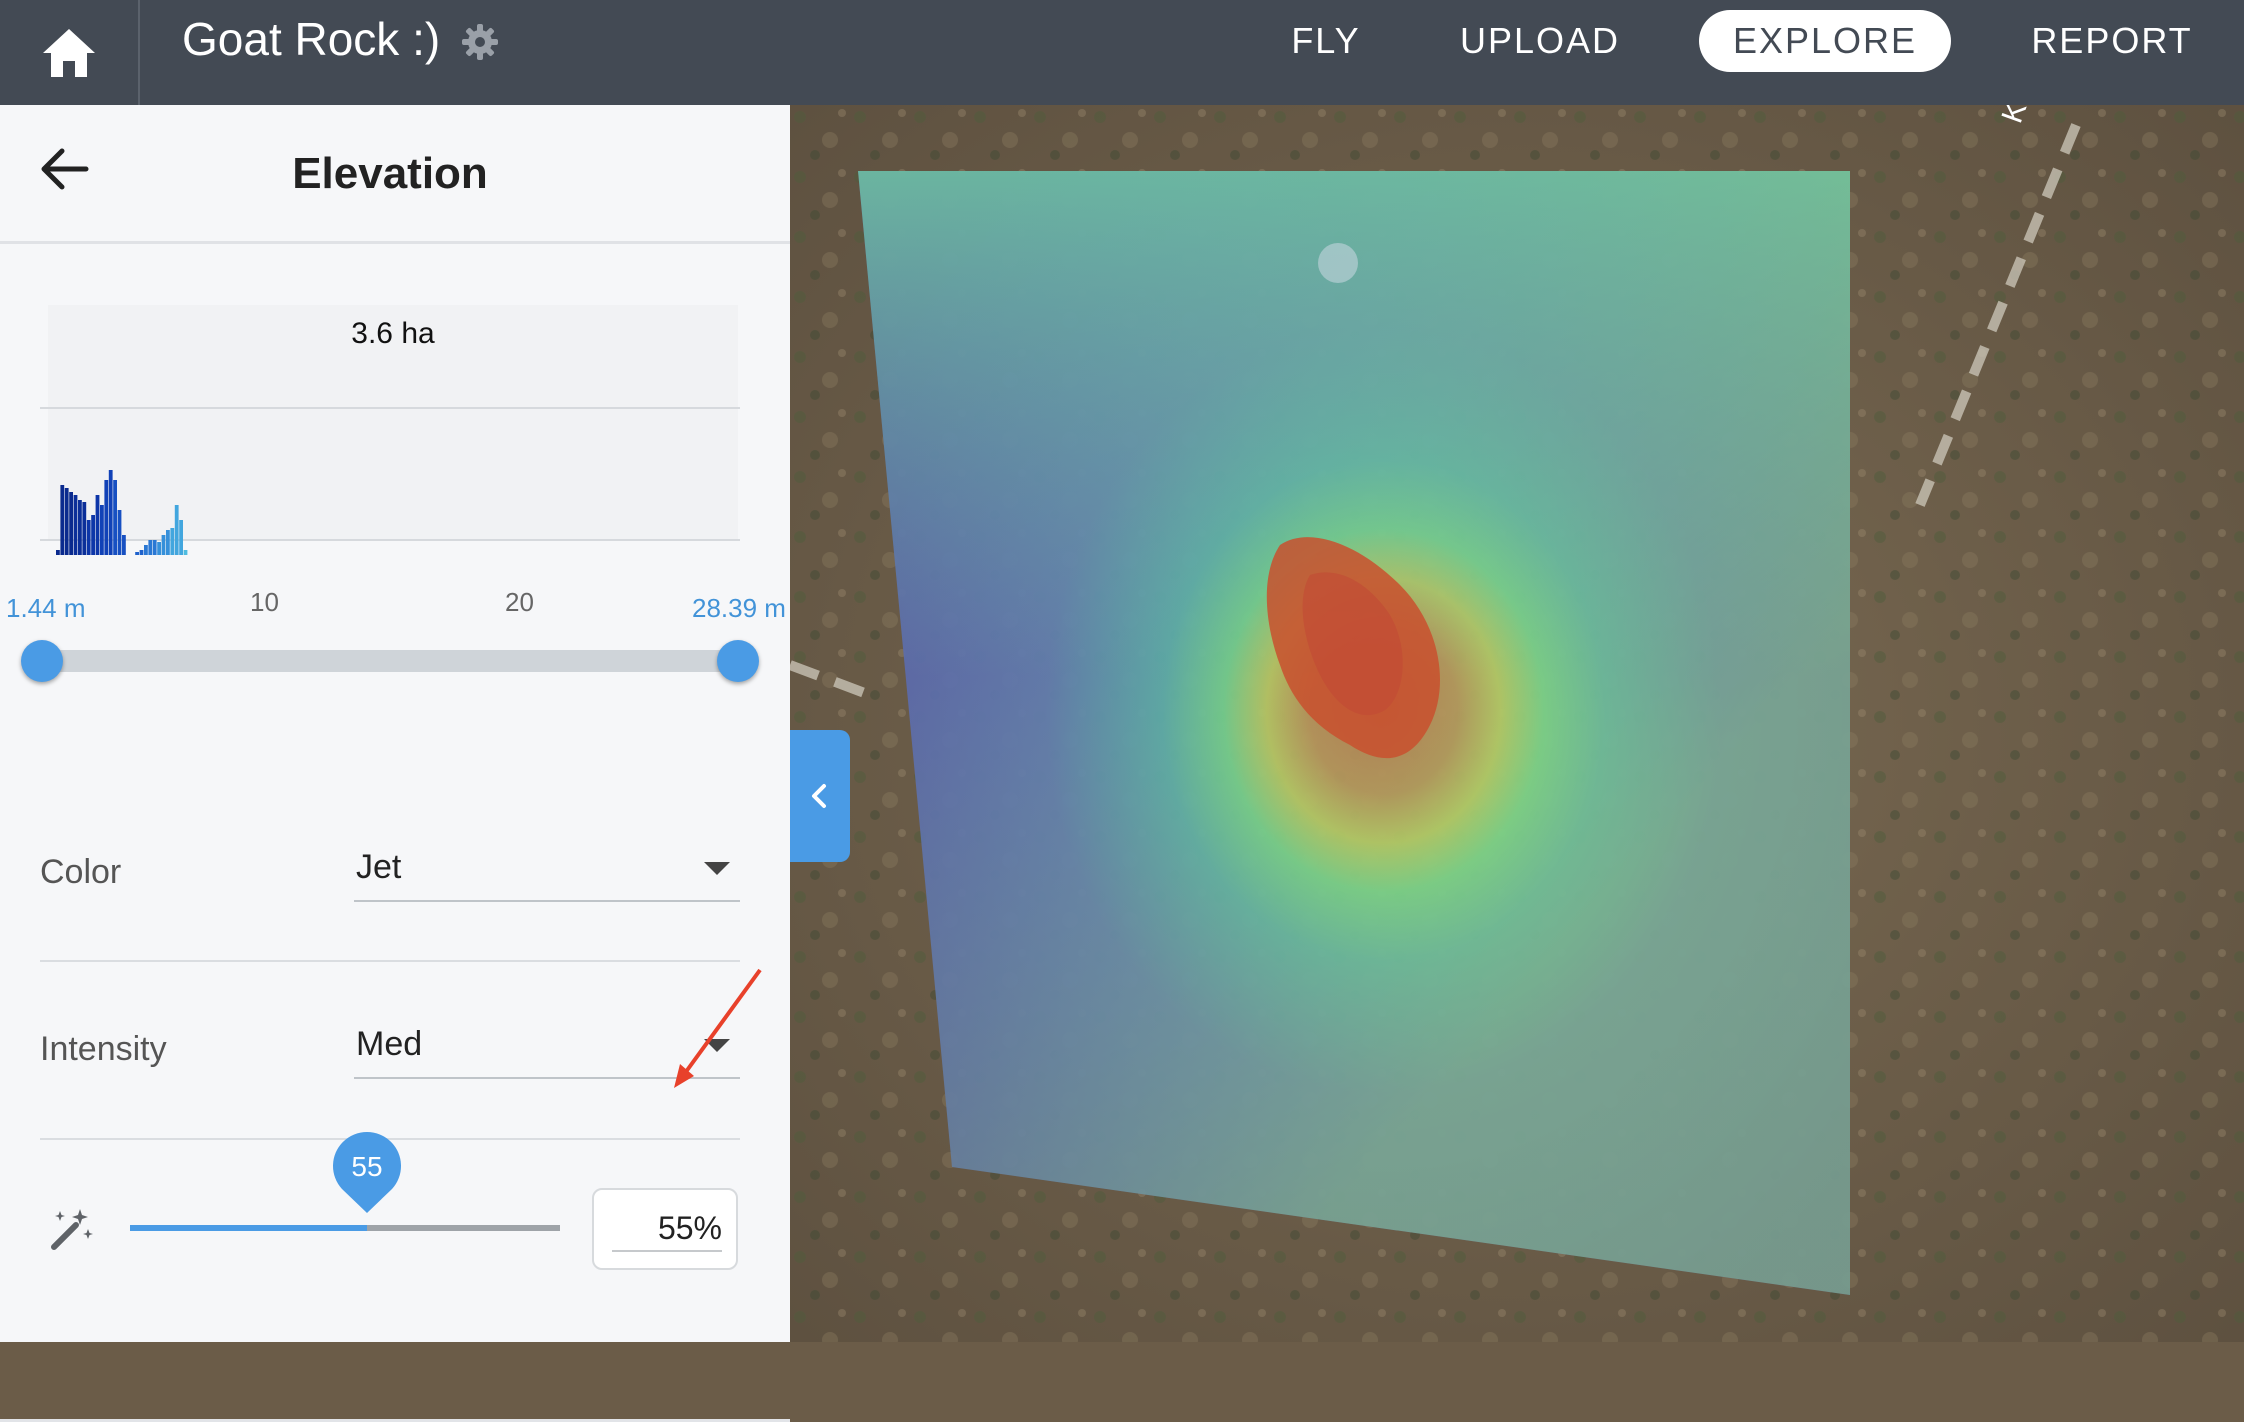  I want to click on home-button, so click(70, 52).